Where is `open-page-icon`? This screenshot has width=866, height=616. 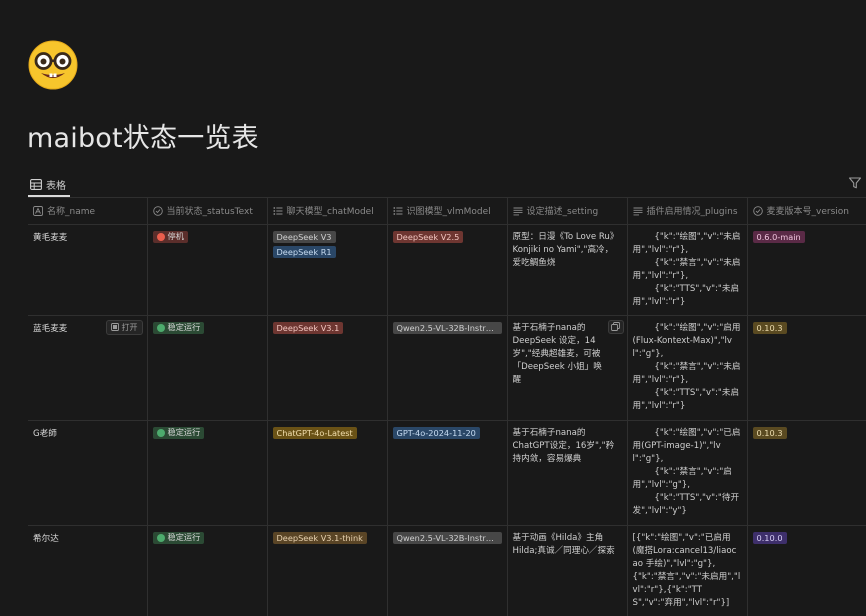 open-page-icon is located at coordinates (114, 327).